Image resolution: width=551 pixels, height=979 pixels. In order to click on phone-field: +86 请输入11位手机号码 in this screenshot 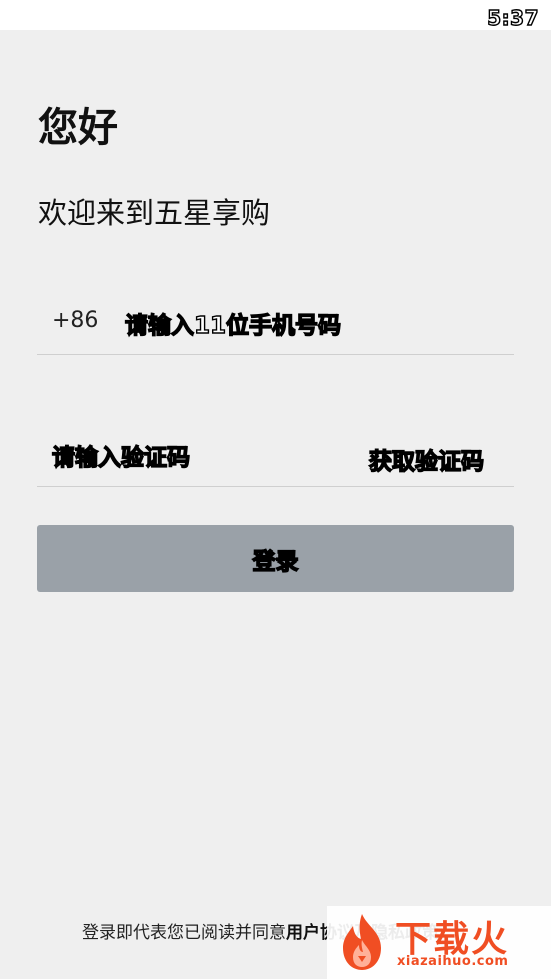, I will do `click(275, 322)`.